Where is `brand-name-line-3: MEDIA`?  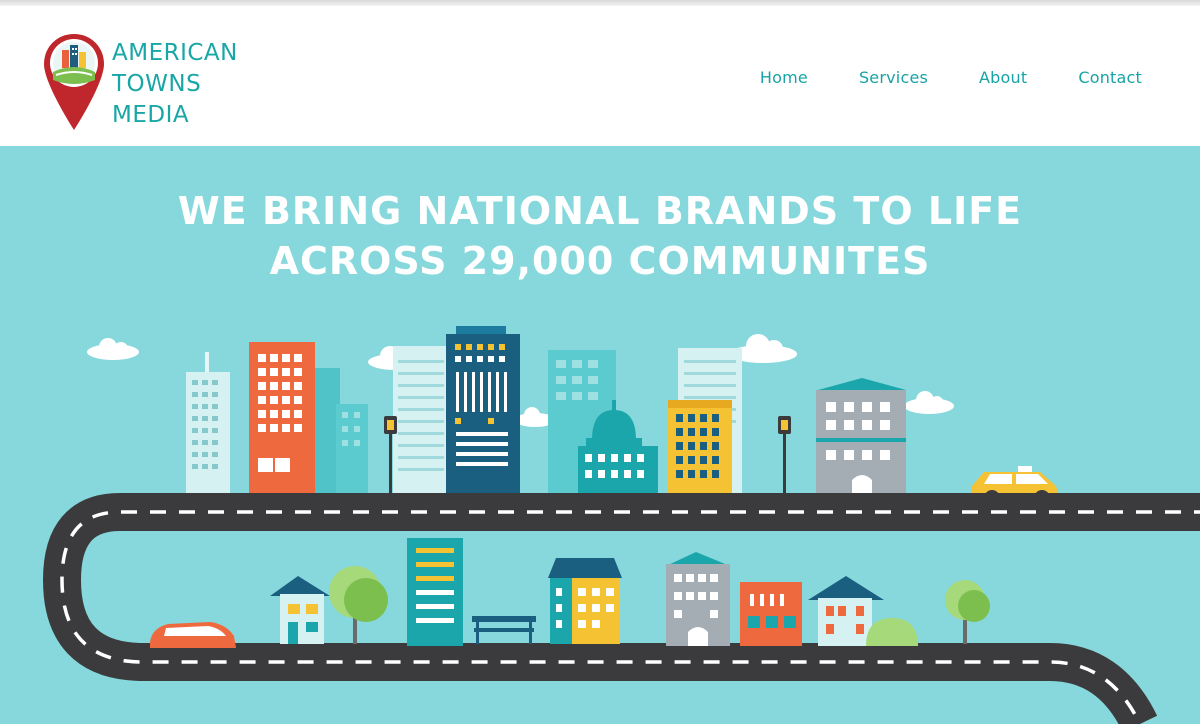
brand-name-line-3: MEDIA is located at coordinates (151, 115).